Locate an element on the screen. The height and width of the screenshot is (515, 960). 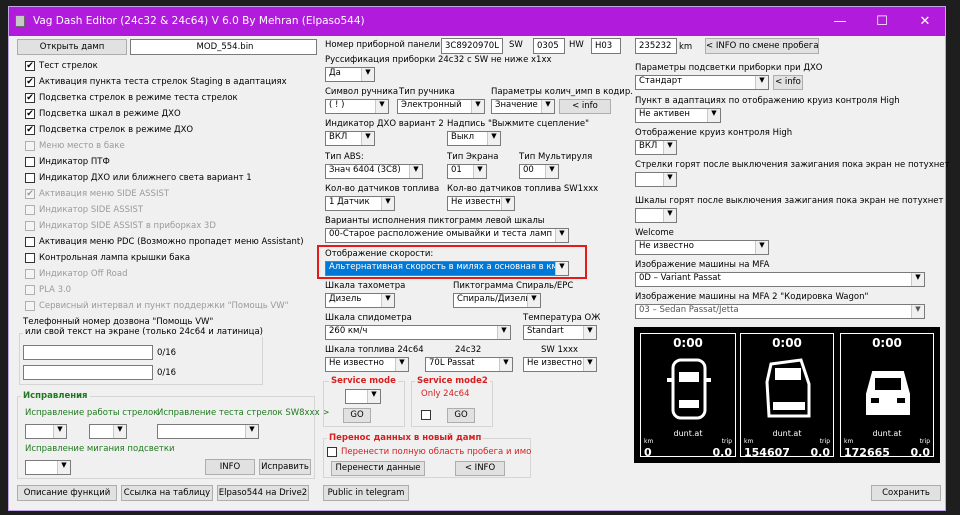
transfer-data-button: Перенести данные is located at coordinates (378, 468).